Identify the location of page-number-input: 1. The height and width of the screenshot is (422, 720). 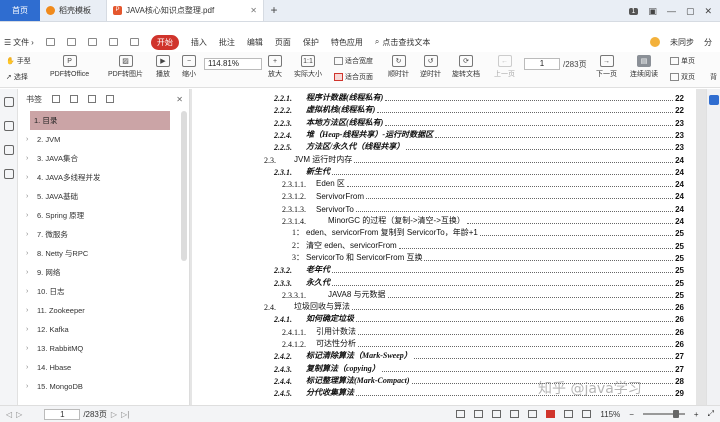
(542, 64).